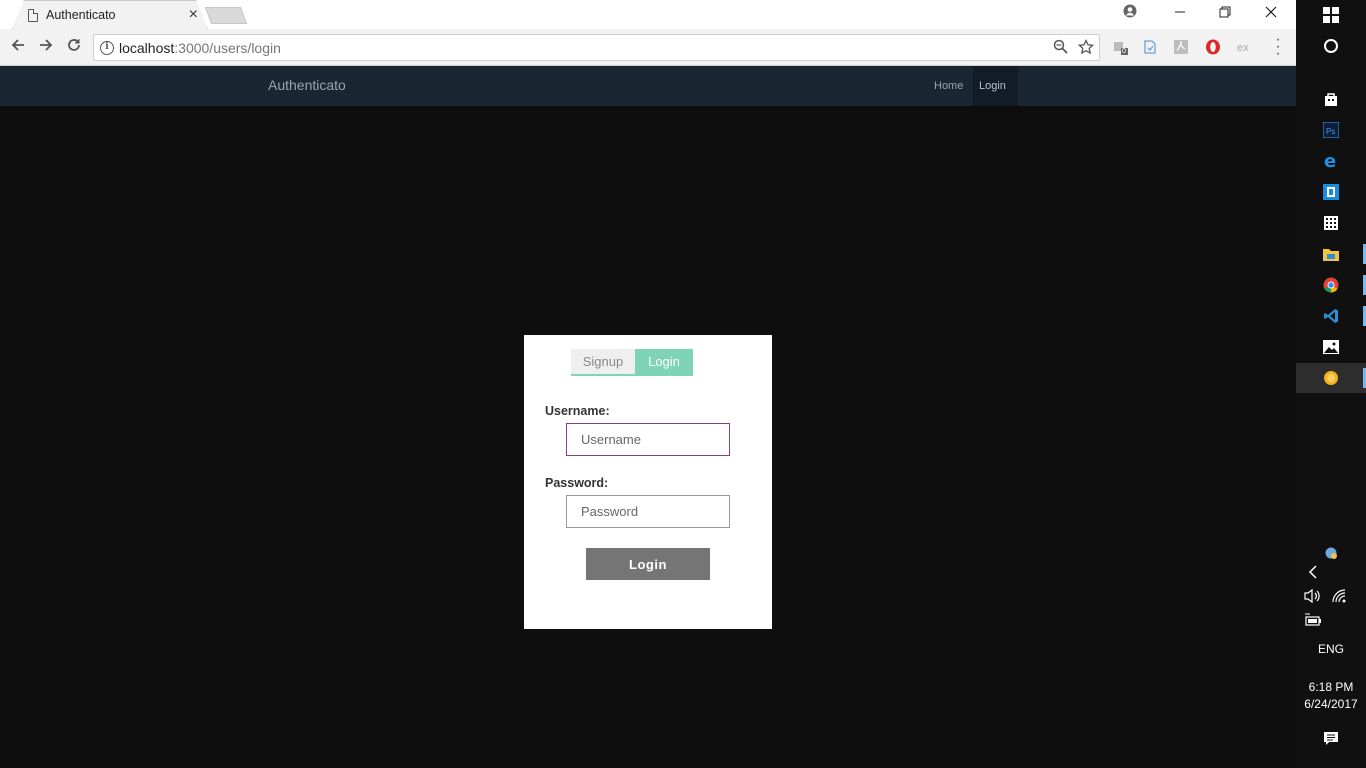 This screenshot has width=1366, height=768. I want to click on svg-text: Ps, so click(1330, 131).